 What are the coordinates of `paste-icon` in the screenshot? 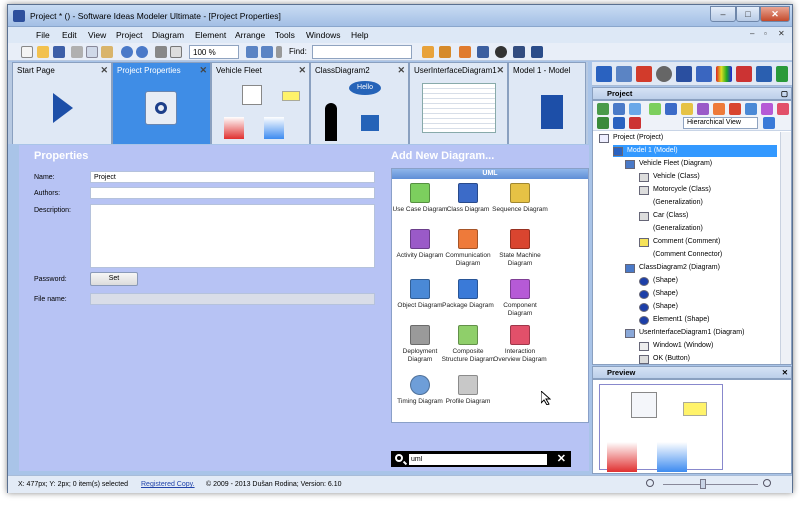 It's located at (107, 52).